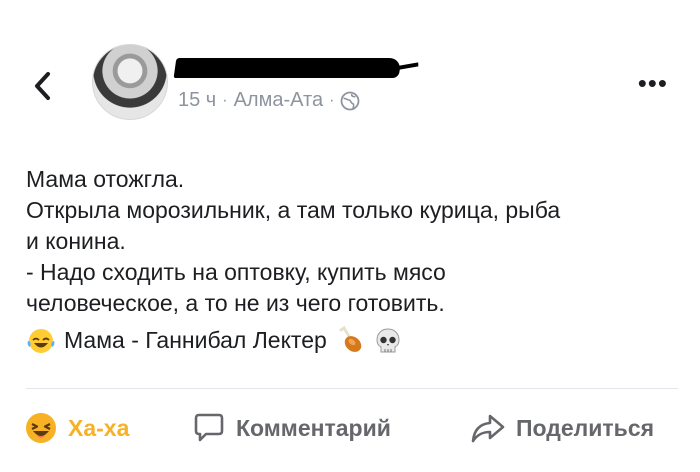 This screenshot has height=472, width=700. Describe the element at coordinates (488, 428) in the screenshot. I see `share-icon` at that location.